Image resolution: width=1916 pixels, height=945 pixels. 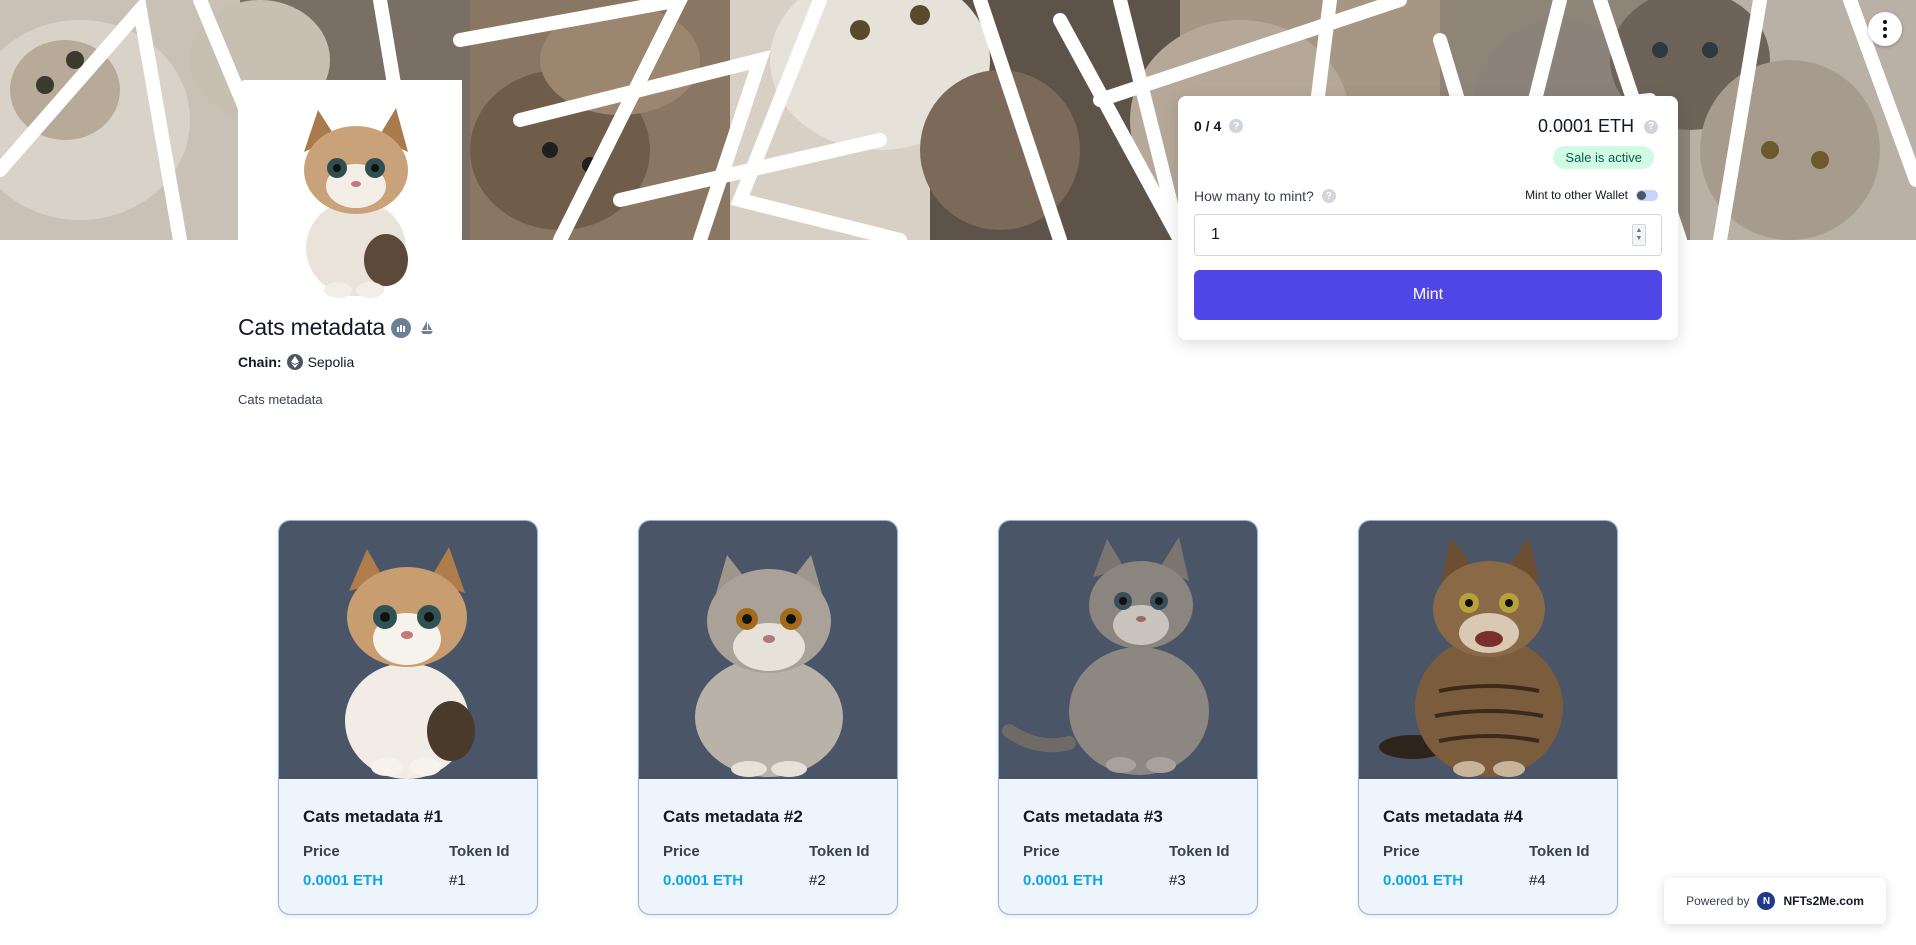 What do you see at coordinates (1177, 880) in the screenshot?
I see `token-id: #3` at bounding box center [1177, 880].